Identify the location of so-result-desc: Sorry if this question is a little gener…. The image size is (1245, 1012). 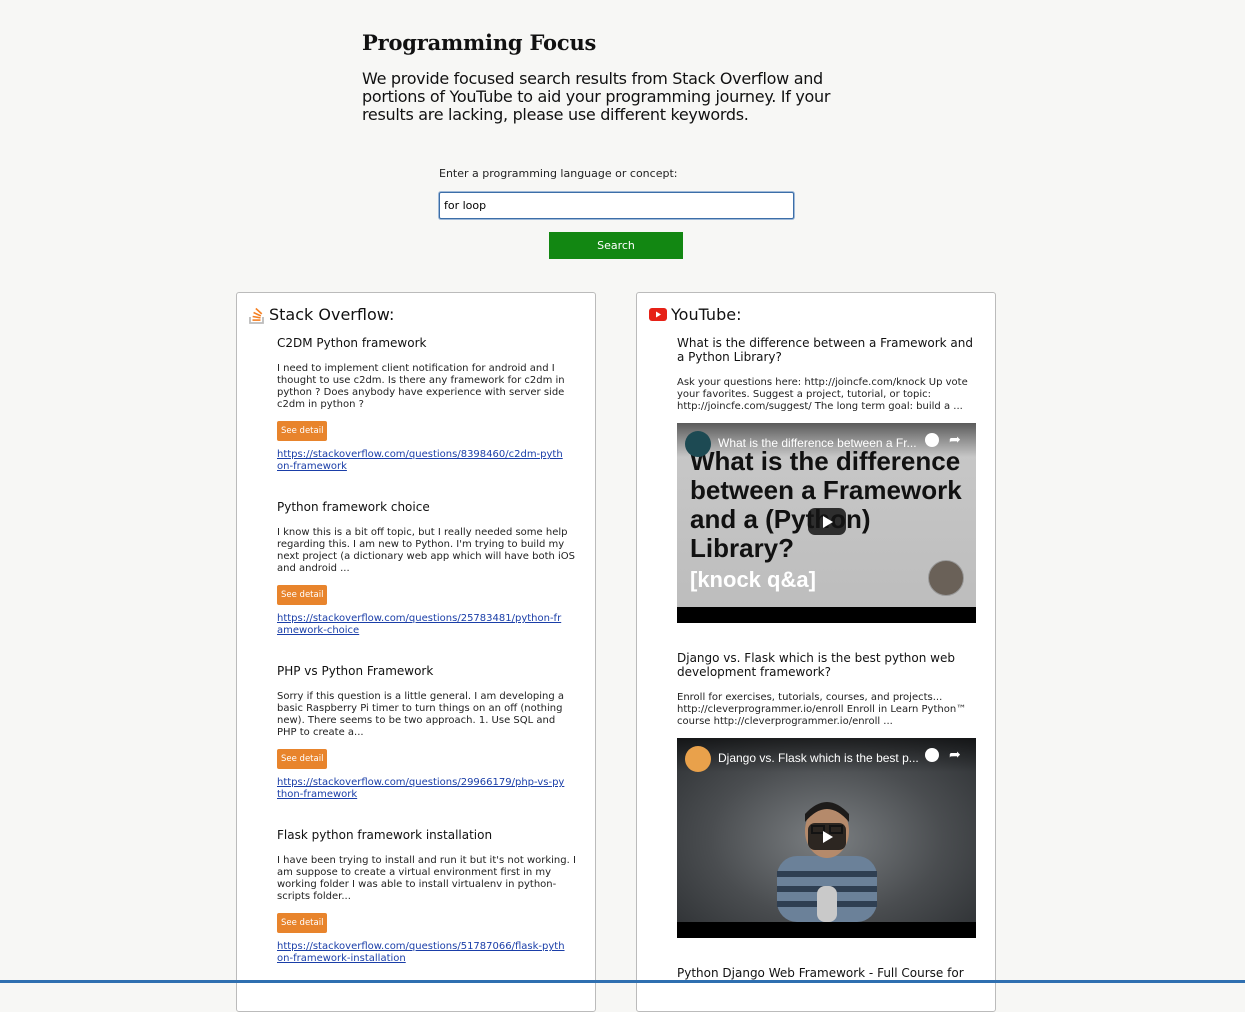
(421, 714).